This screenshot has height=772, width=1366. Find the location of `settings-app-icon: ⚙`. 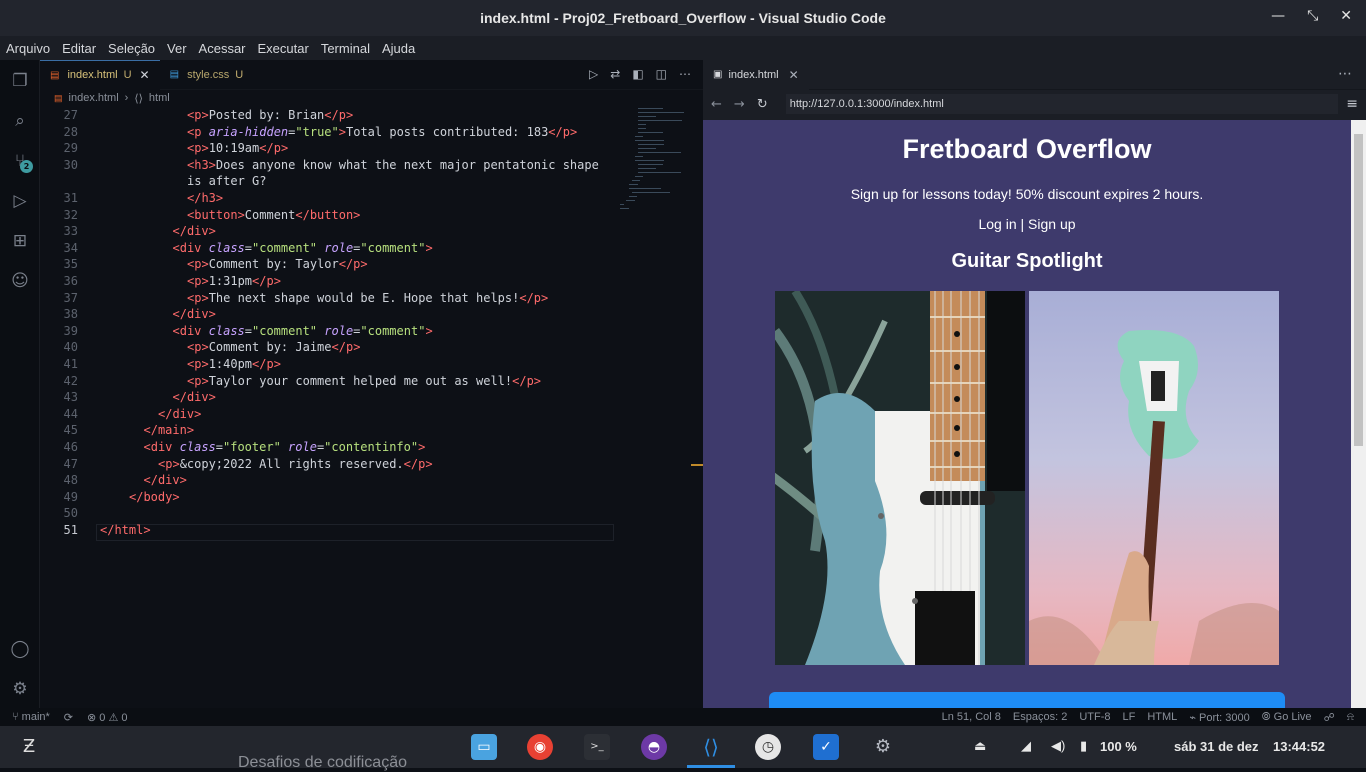

settings-app-icon: ⚙ is located at coordinates (883, 747).